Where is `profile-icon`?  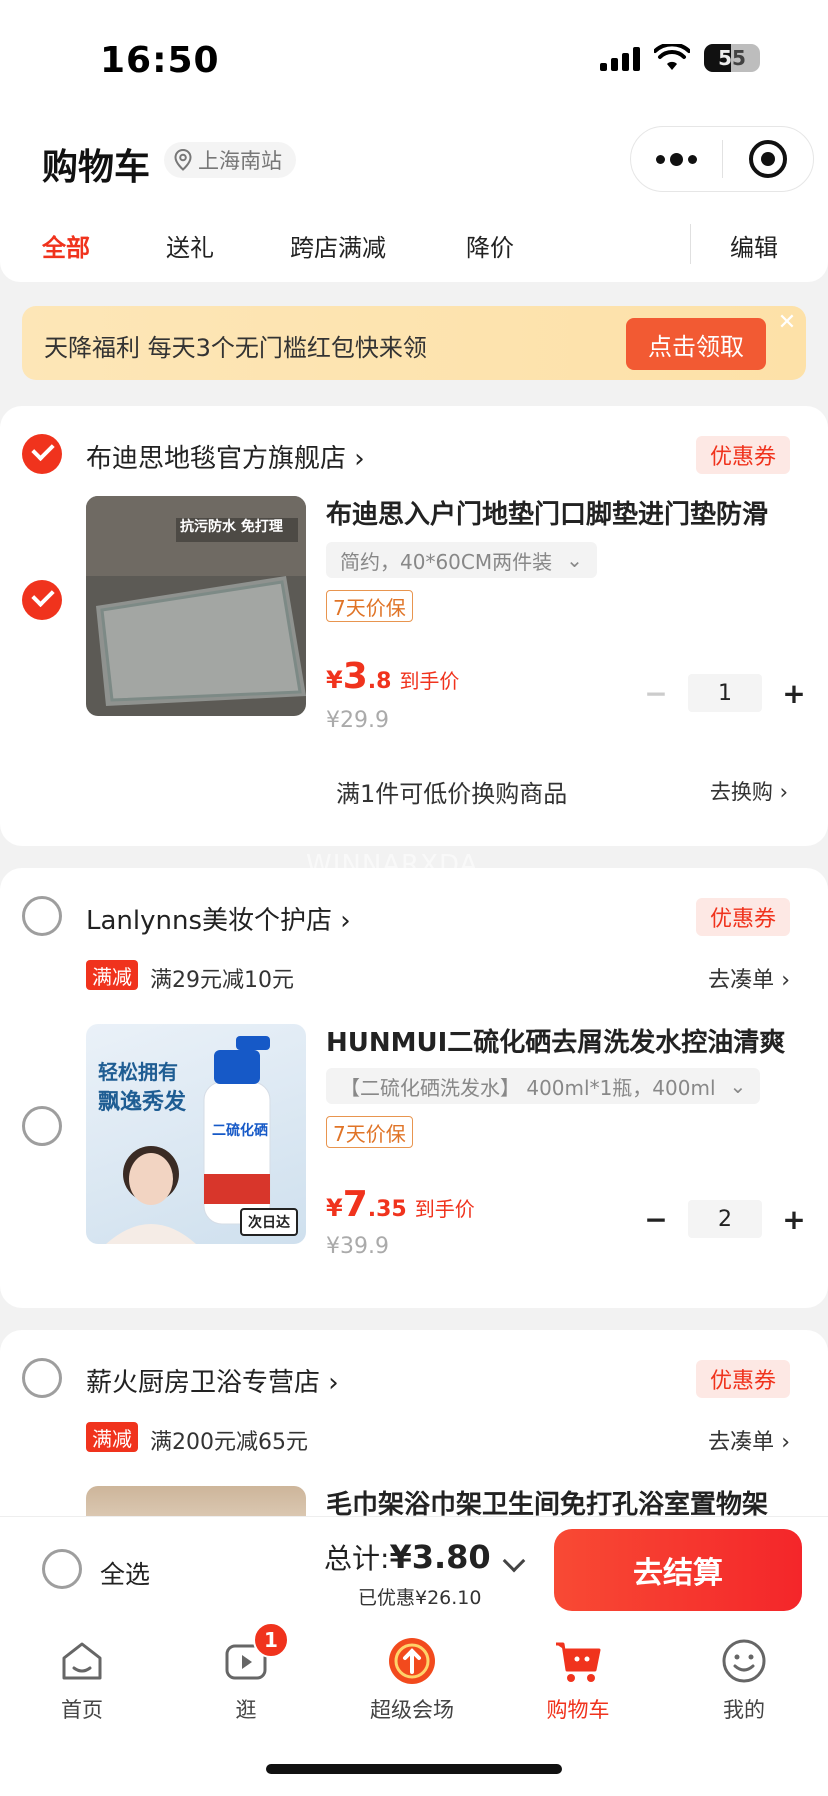
profile-icon is located at coordinates (744, 1661).